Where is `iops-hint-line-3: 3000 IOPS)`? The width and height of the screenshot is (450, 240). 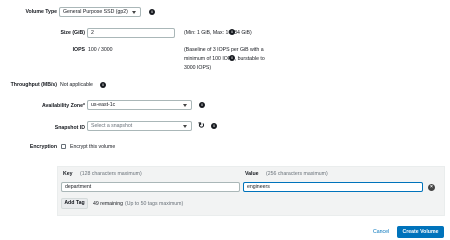 iops-hint-line-3: 3000 IOPS) is located at coordinates (198, 68).